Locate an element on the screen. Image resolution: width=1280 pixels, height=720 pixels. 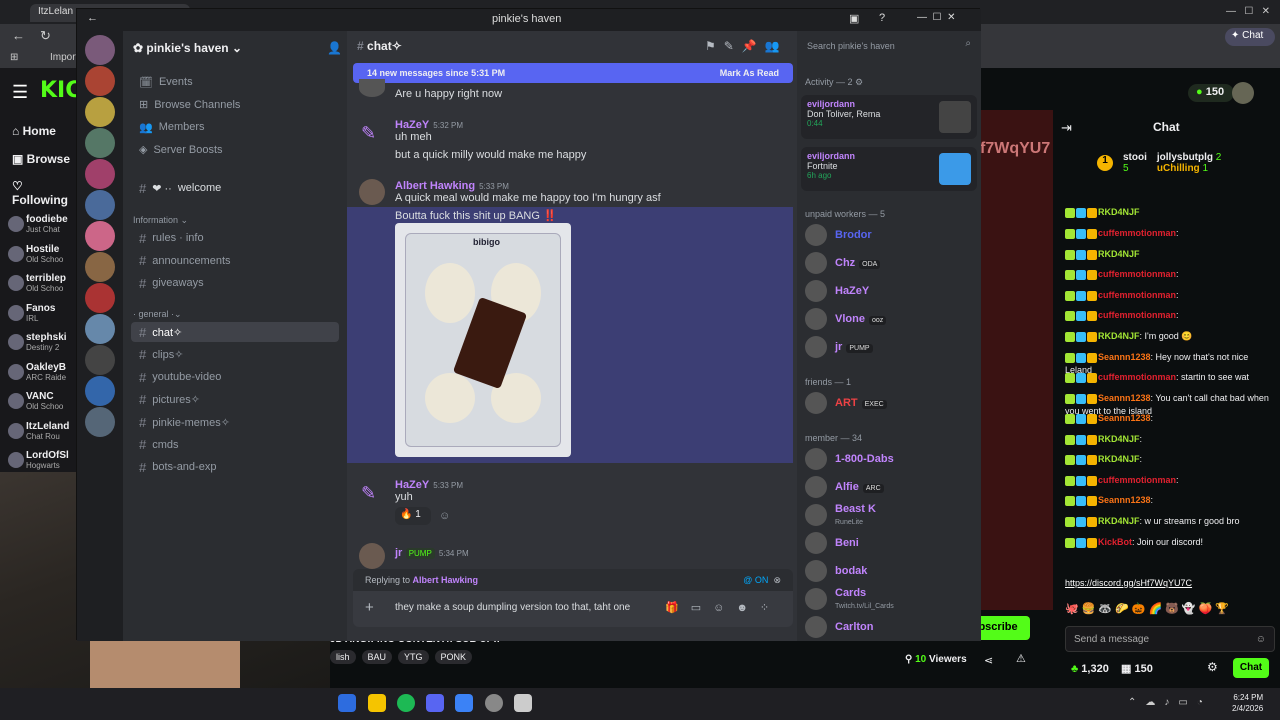
add-attachment-icon: + is located at coordinates (369, 607).